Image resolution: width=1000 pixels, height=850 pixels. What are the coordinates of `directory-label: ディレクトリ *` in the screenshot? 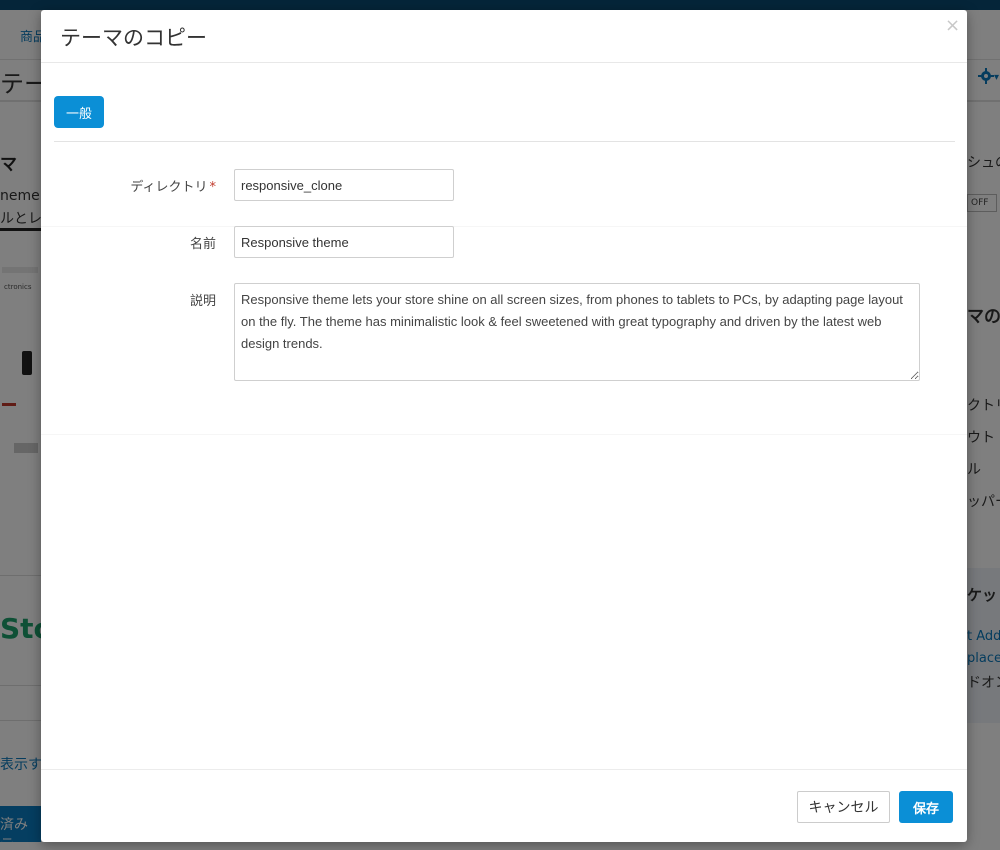 It's located at (128, 185).